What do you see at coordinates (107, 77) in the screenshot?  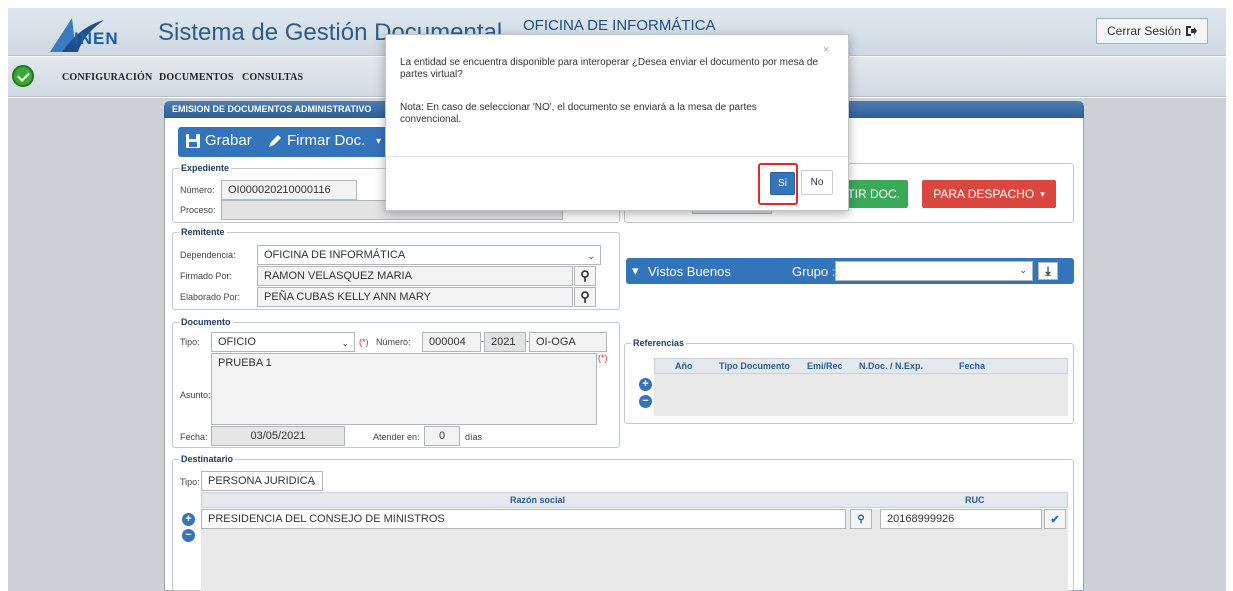 I see `menu-configuracion: CONFIGURACIÓN` at bounding box center [107, 77].